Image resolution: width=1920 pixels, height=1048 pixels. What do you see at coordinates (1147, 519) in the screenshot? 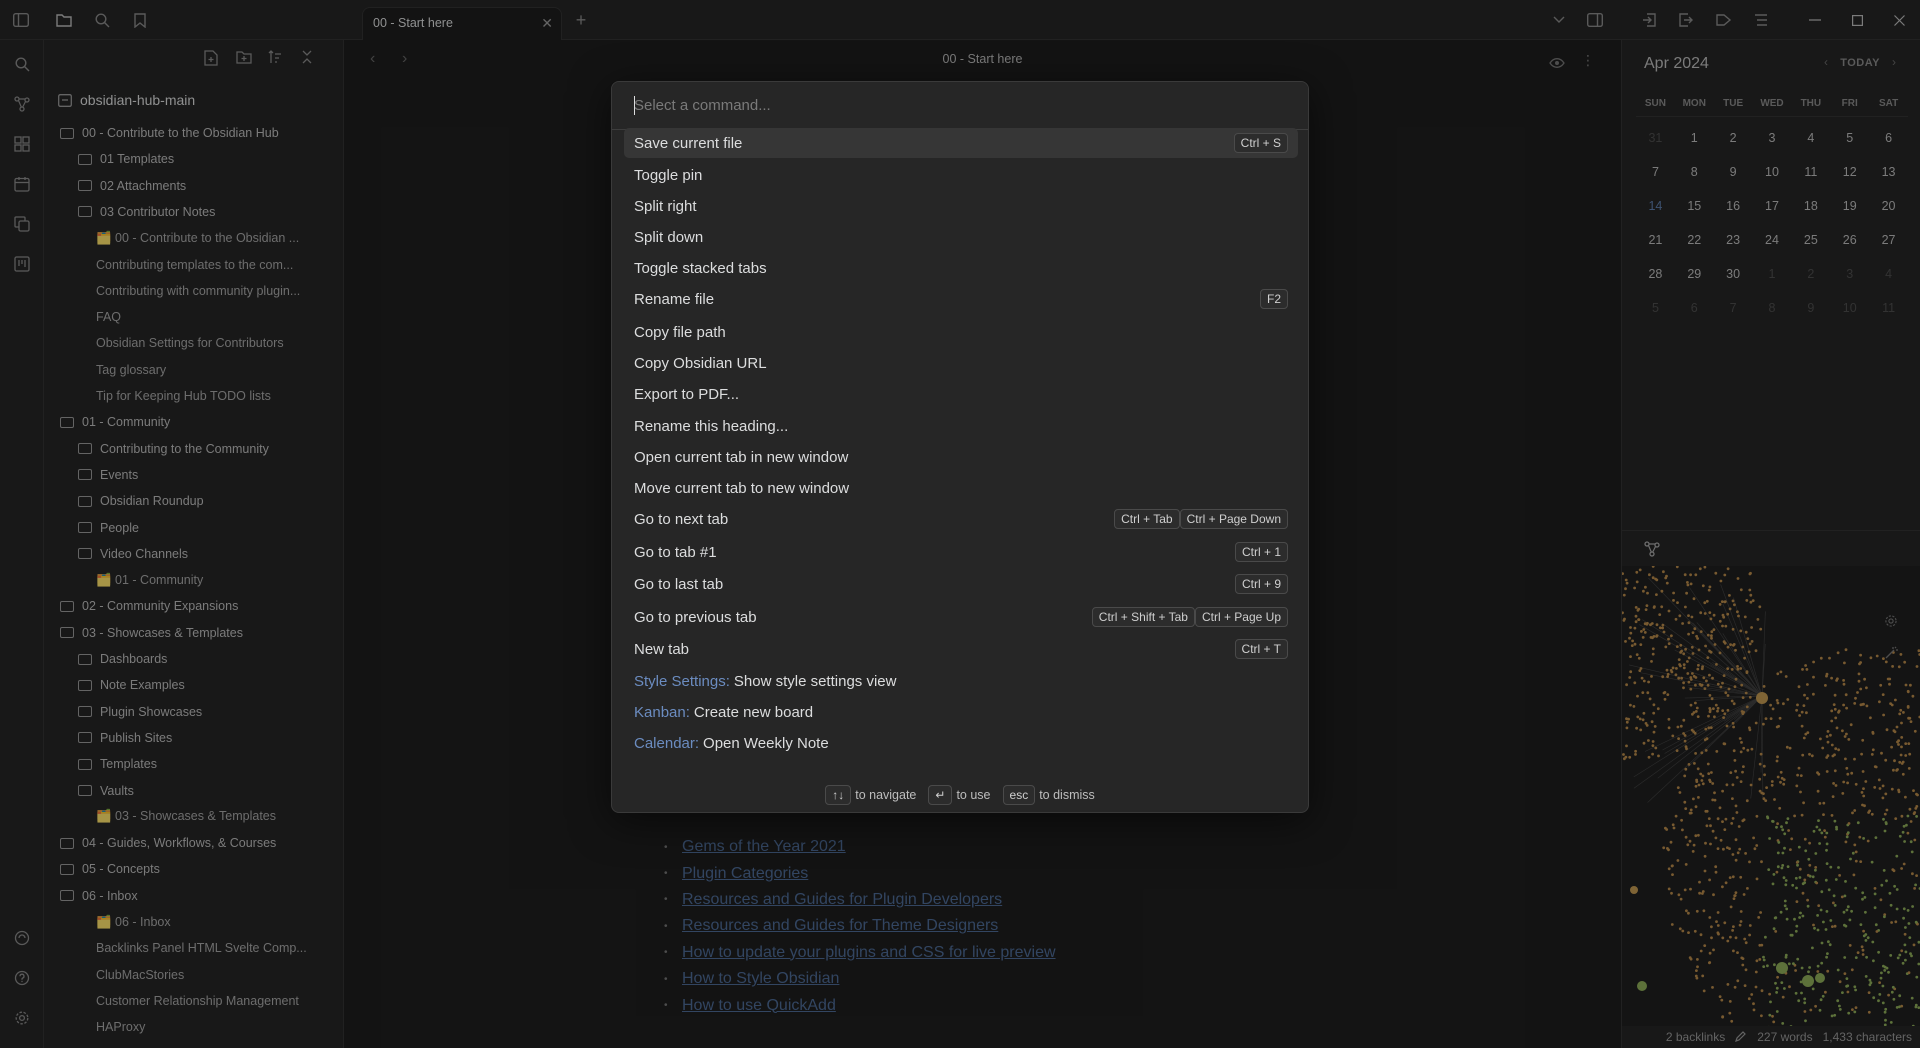
I see `hotkey-badge: Ctrl + Tab` at bounding box center [1147, 519].